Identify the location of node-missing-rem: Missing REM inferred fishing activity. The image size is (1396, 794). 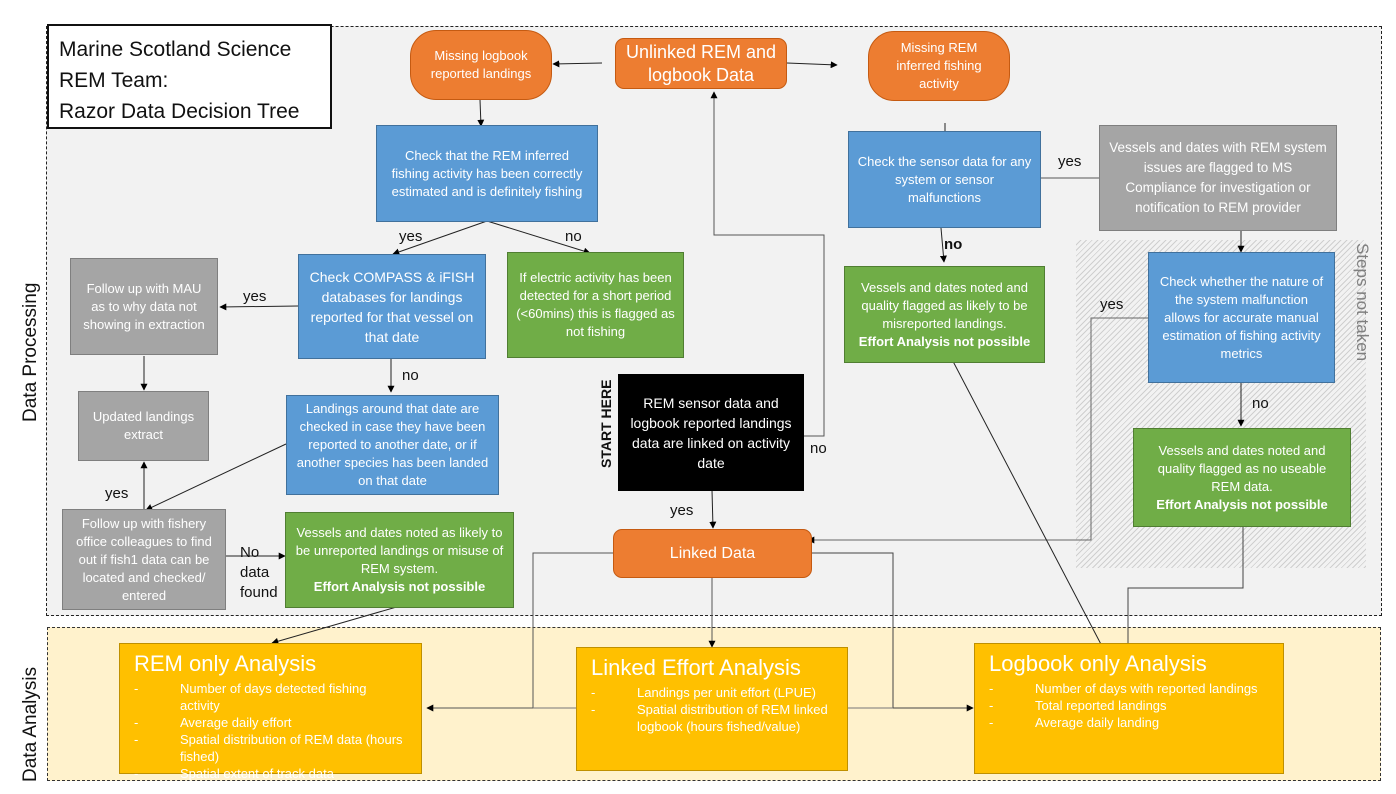
(939, 66).